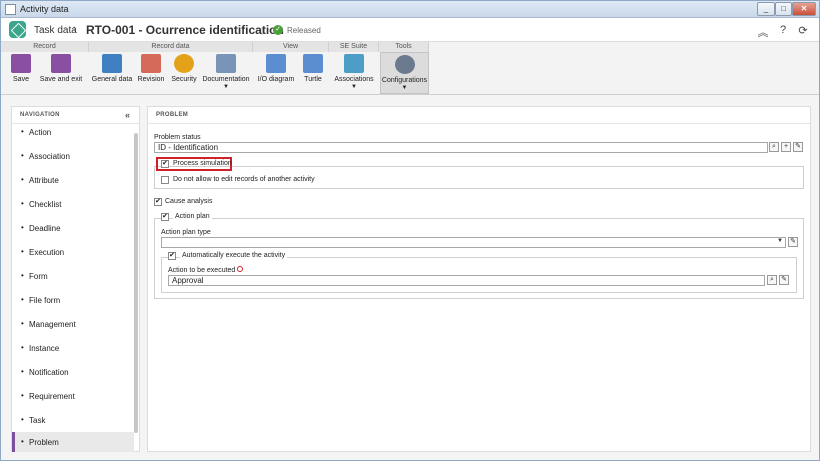 Image resolution: width=820 pixels, height=461 pixels. Describe the element at coordinates (38, 276) in the screenshot. I see `nav-item-label: Form` at that location.